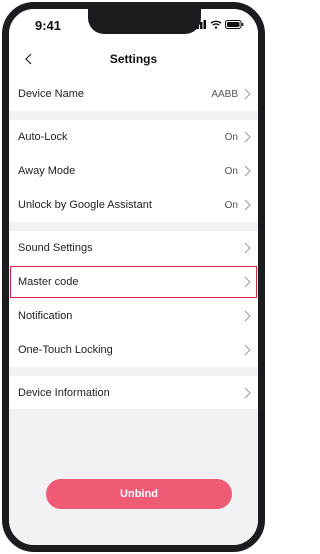 The width and height of the screenshot is (320, 554). I want to click on nav-bar: Settings, so click(133, 59).